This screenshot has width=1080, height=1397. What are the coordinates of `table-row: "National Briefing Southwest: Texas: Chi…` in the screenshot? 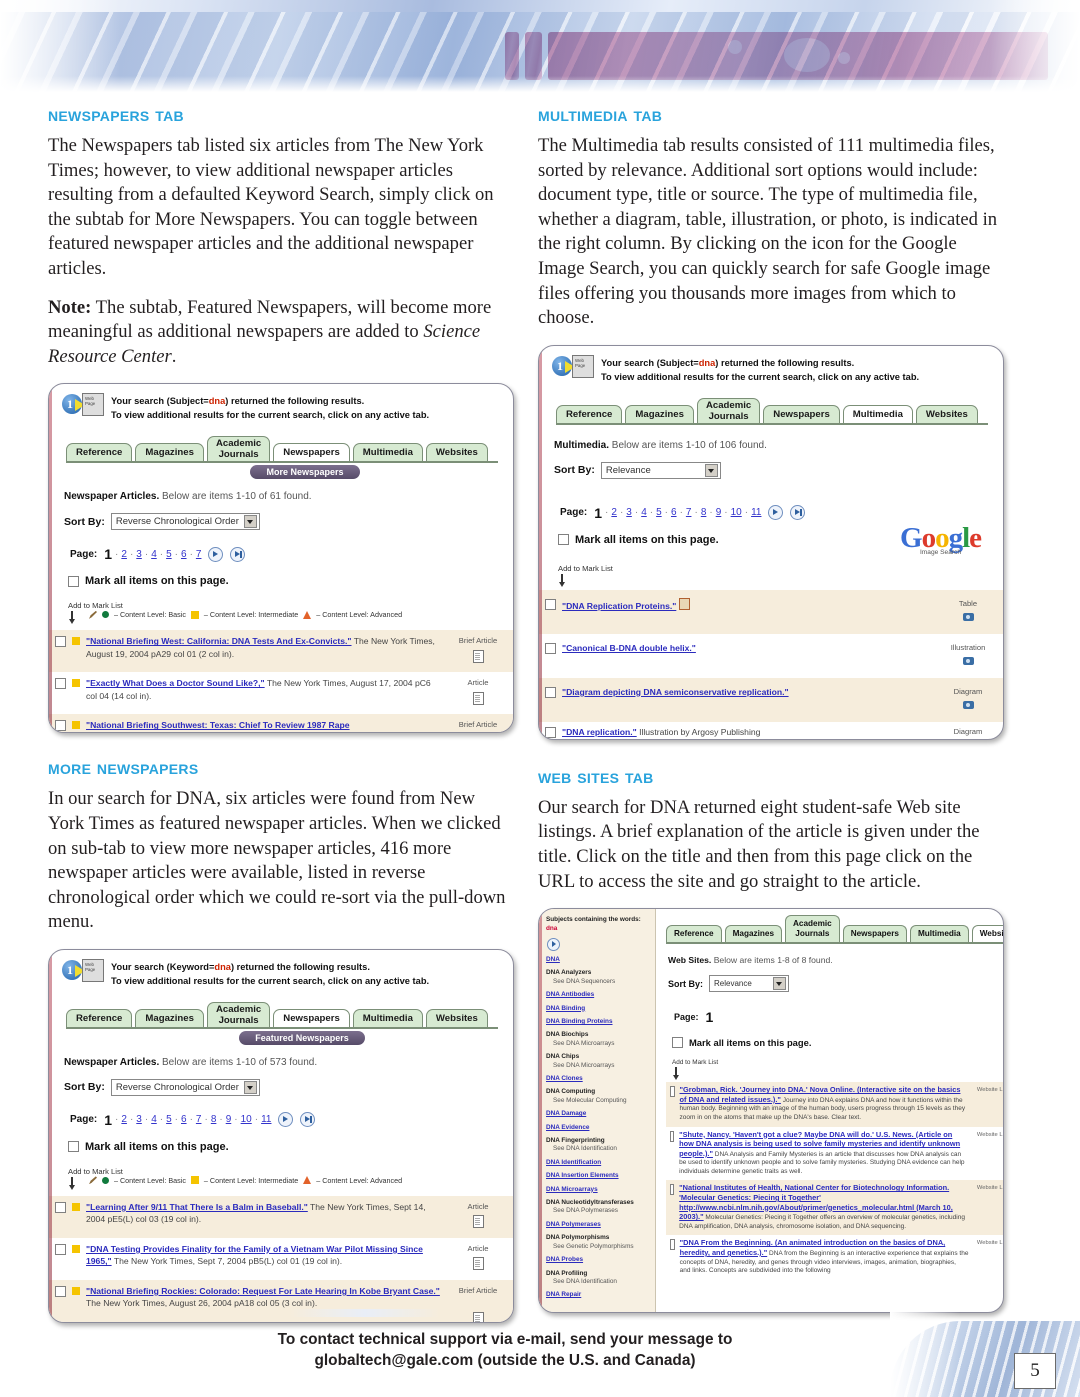 It's located at (281, 723).